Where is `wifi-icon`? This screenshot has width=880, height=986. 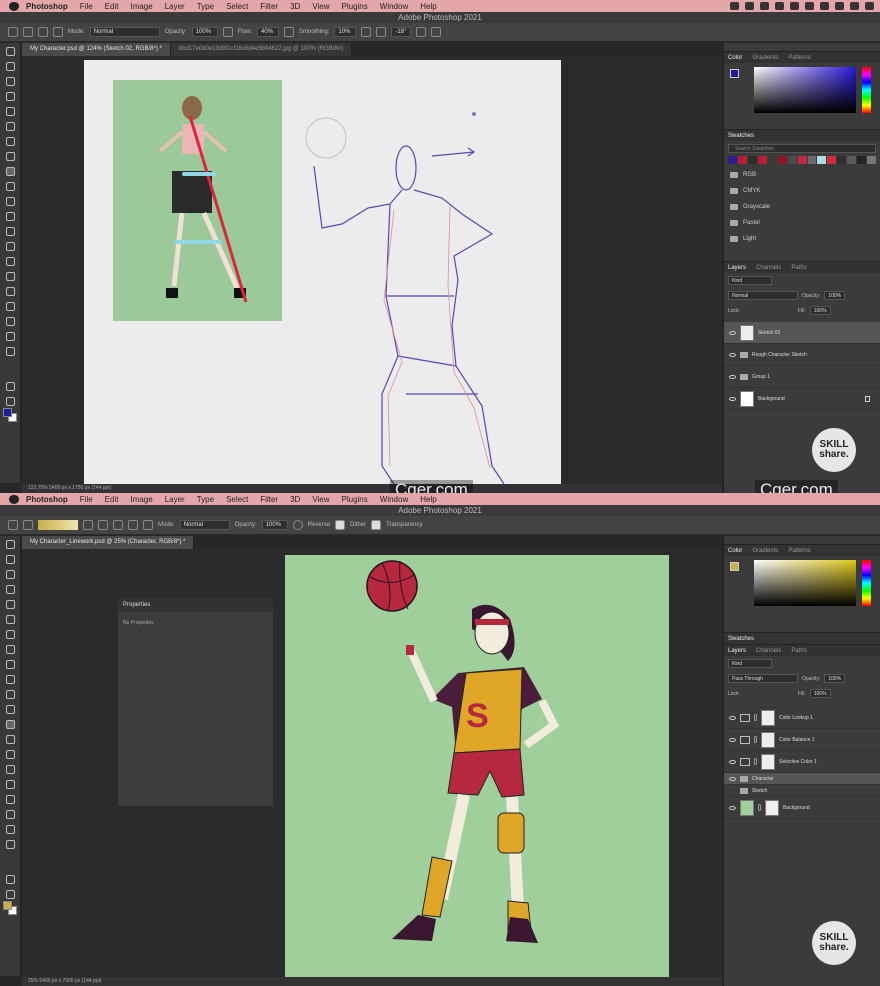
wifi-icon is located at coordinates (809, 6).